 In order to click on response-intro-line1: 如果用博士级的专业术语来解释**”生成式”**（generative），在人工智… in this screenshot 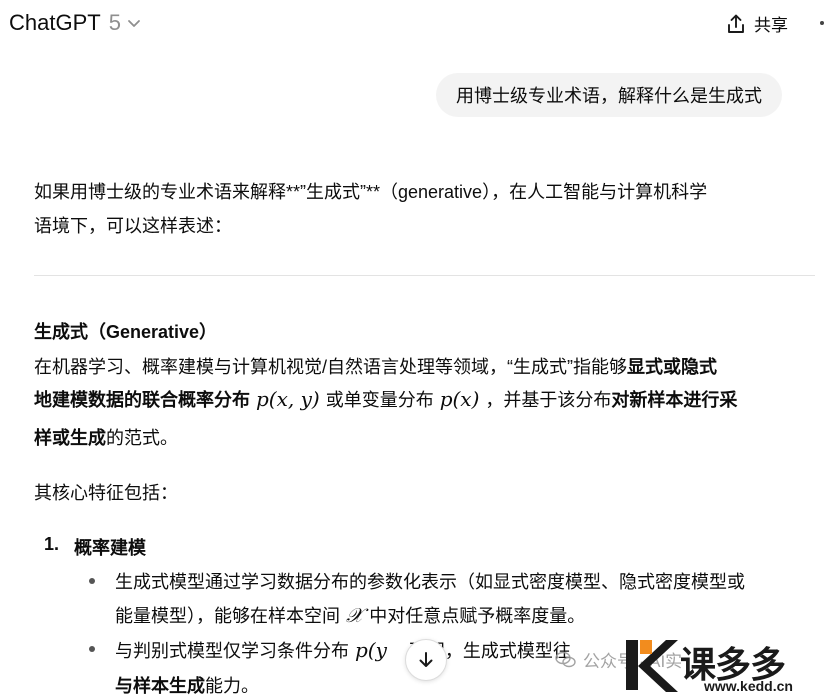, I will do `click(371, 192)`.